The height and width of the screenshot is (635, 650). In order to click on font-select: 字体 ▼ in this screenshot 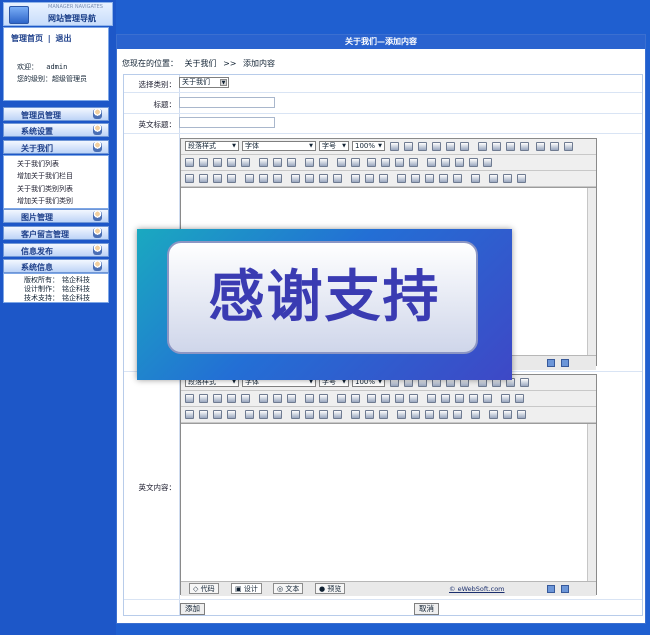, I will do `click(279, 146)`.